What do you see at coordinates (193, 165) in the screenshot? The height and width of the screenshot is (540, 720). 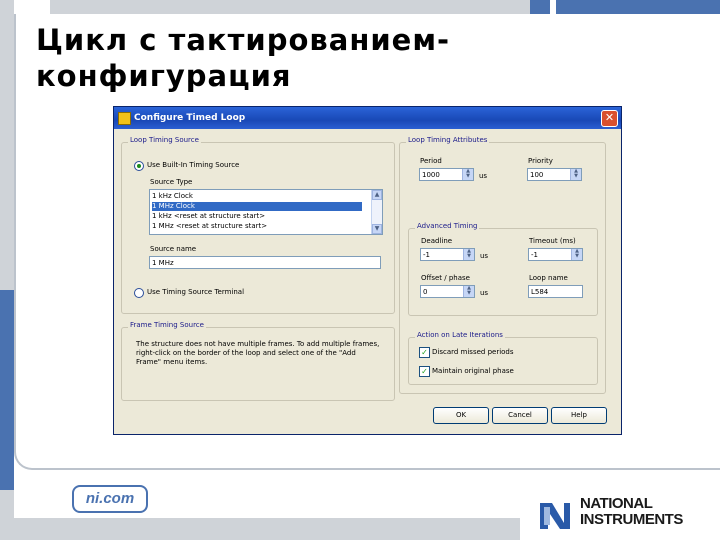 I see `builtin-source-label: Use Built-In Timing Source` at bounding box center [193, 165].